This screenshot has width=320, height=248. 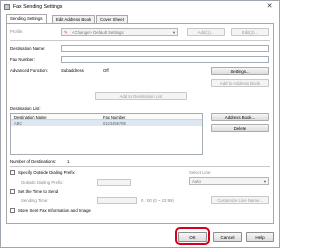 I want to click on sending-time-value: 0 : 00 (0 ~ 23:59), so click(x=157, y=200).